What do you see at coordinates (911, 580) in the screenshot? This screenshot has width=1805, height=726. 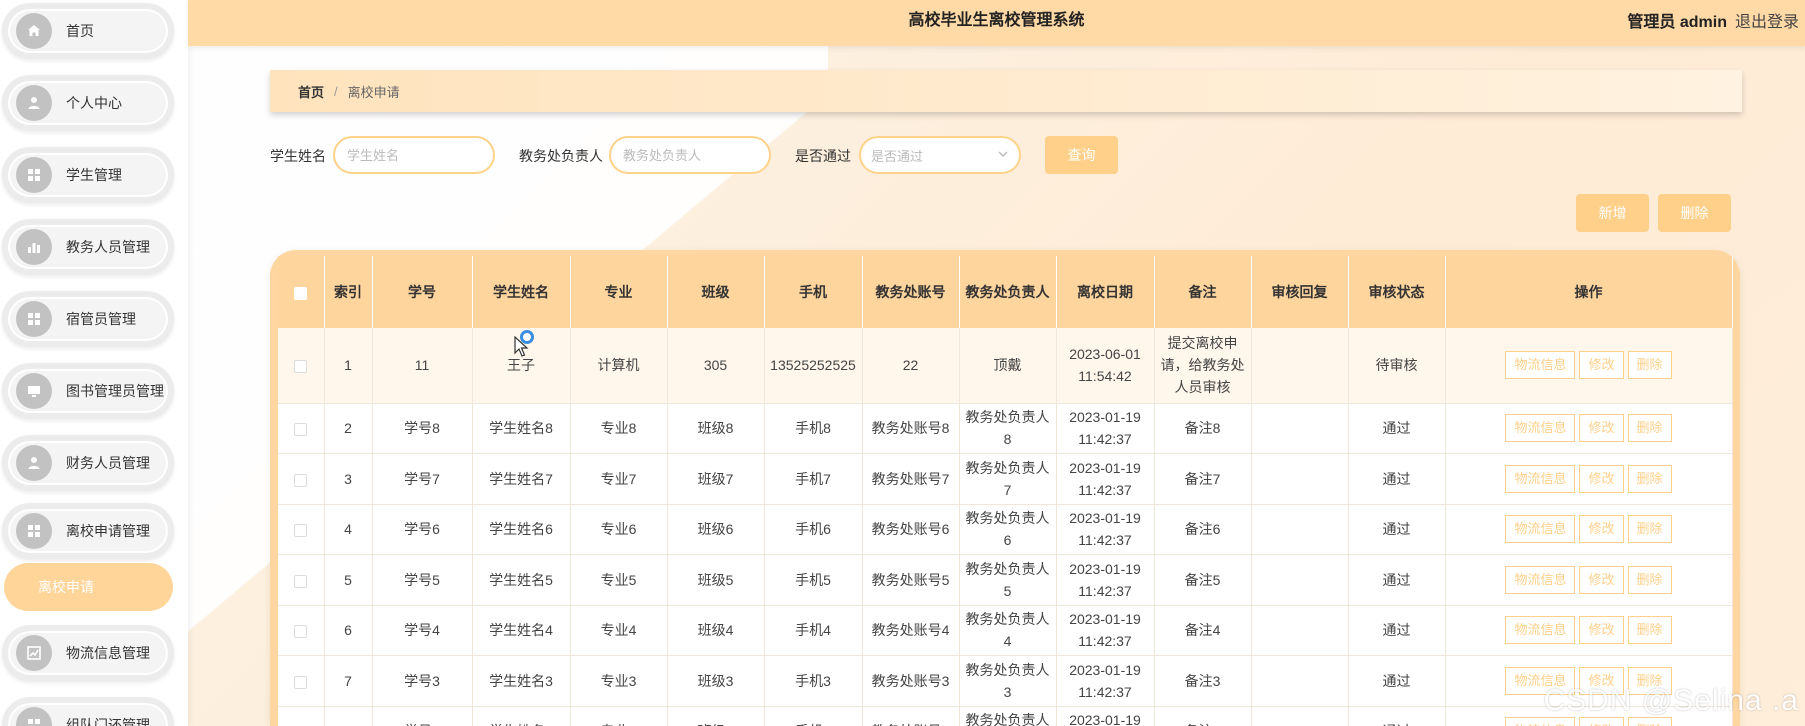 I see `cell-account: 教务处账号5` at bounding box center [911, 580].